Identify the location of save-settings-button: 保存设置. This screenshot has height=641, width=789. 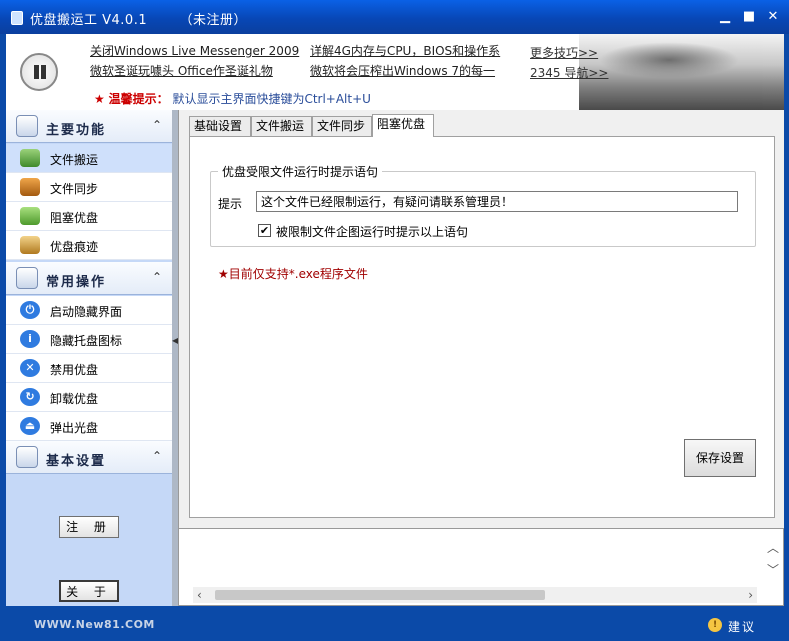
(720, 458).